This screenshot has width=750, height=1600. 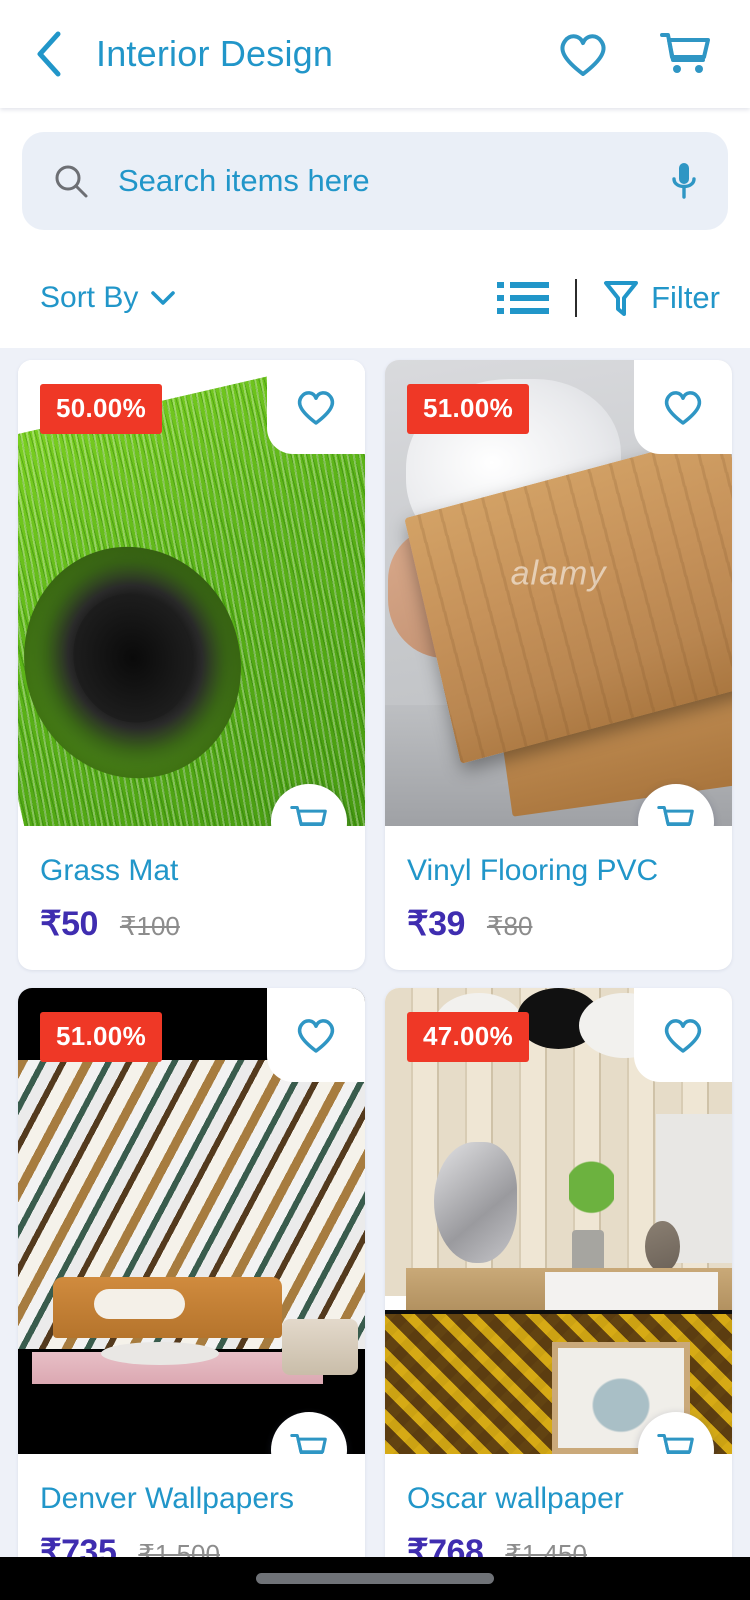 What do you see at coordinates (558, 898) in the screenshot?
I see `product-info: Vinyl Flooring PVC ₹39 ₹80` at bounding box center [558, 898].